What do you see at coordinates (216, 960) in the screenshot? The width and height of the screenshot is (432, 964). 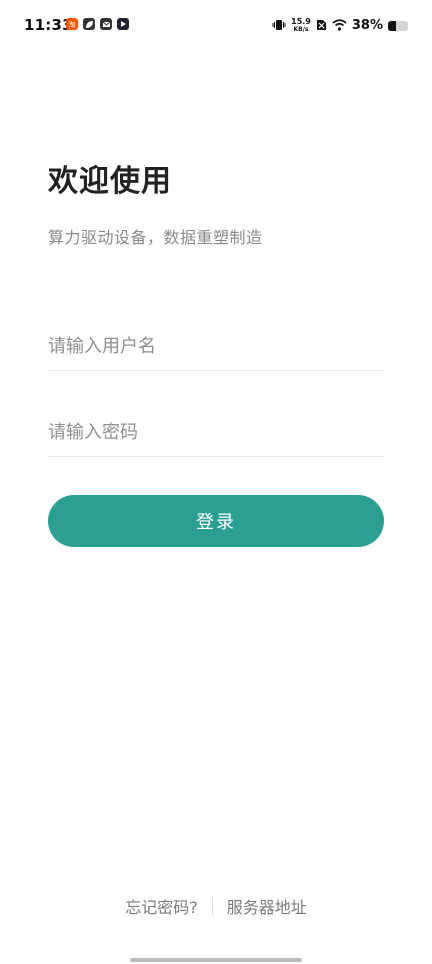 I see `home-indicator` at bounding box center [216, 960].